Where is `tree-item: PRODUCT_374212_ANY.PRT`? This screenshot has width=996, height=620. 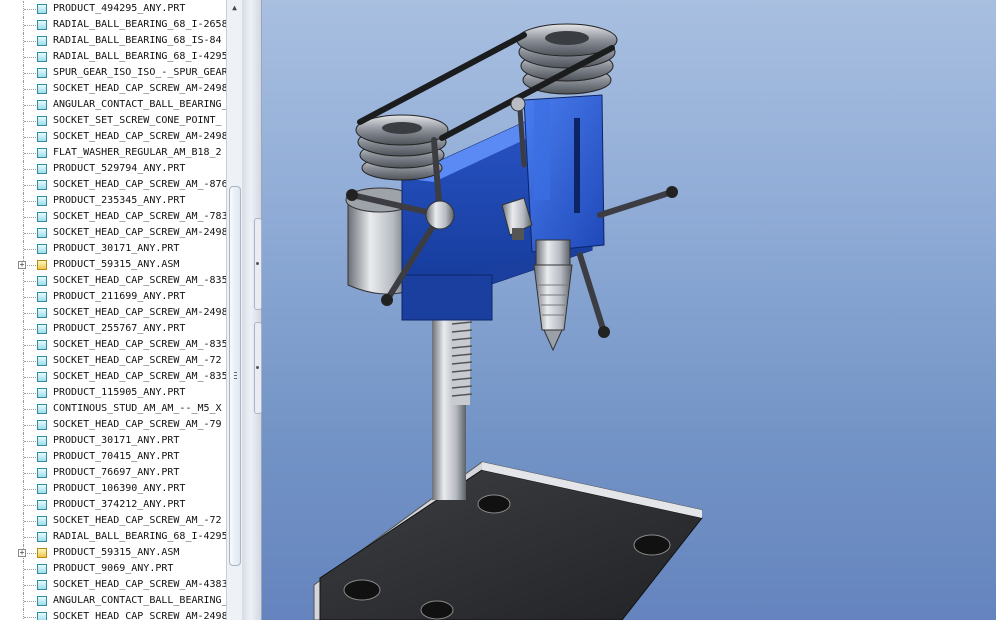
tree-item: PRODUCT_374212_ANY.PRT is located at coordinates (113, 505).